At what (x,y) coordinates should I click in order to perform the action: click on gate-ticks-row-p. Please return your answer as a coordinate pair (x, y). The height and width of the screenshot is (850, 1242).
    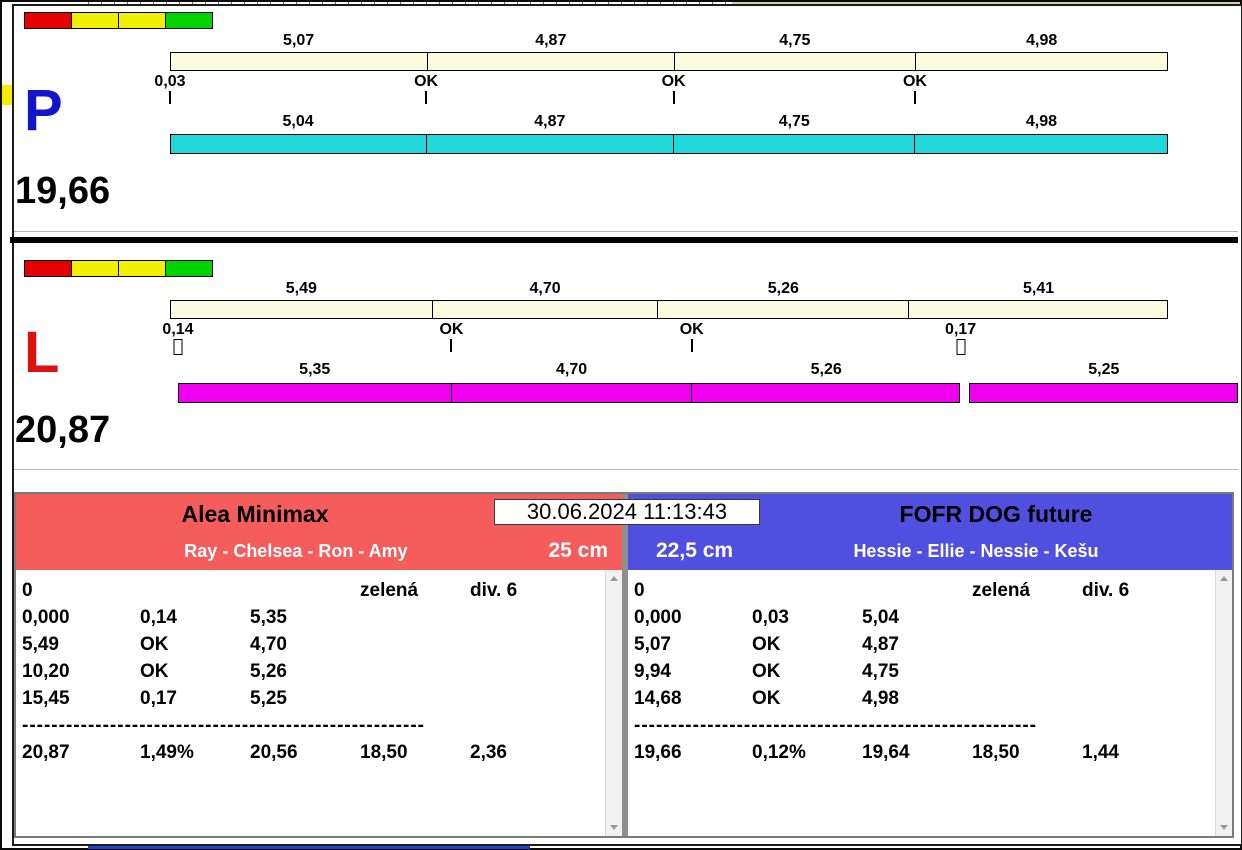
    Looking at the image, I should click on (668, 99).